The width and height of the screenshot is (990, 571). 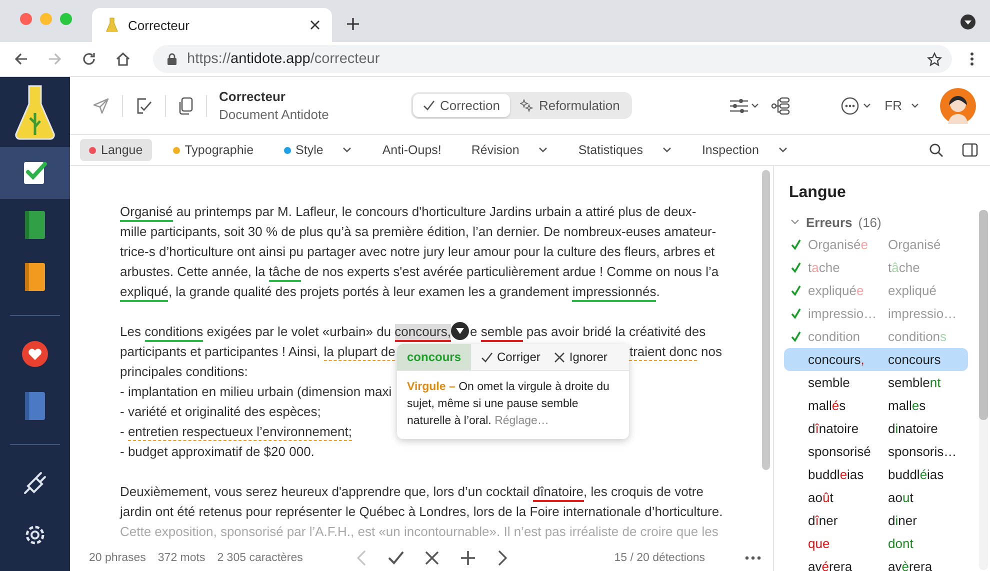 What do you see at coordinates (936, 150) in the screenshot?
I see `search-icon` at bounding box center [936, 150].